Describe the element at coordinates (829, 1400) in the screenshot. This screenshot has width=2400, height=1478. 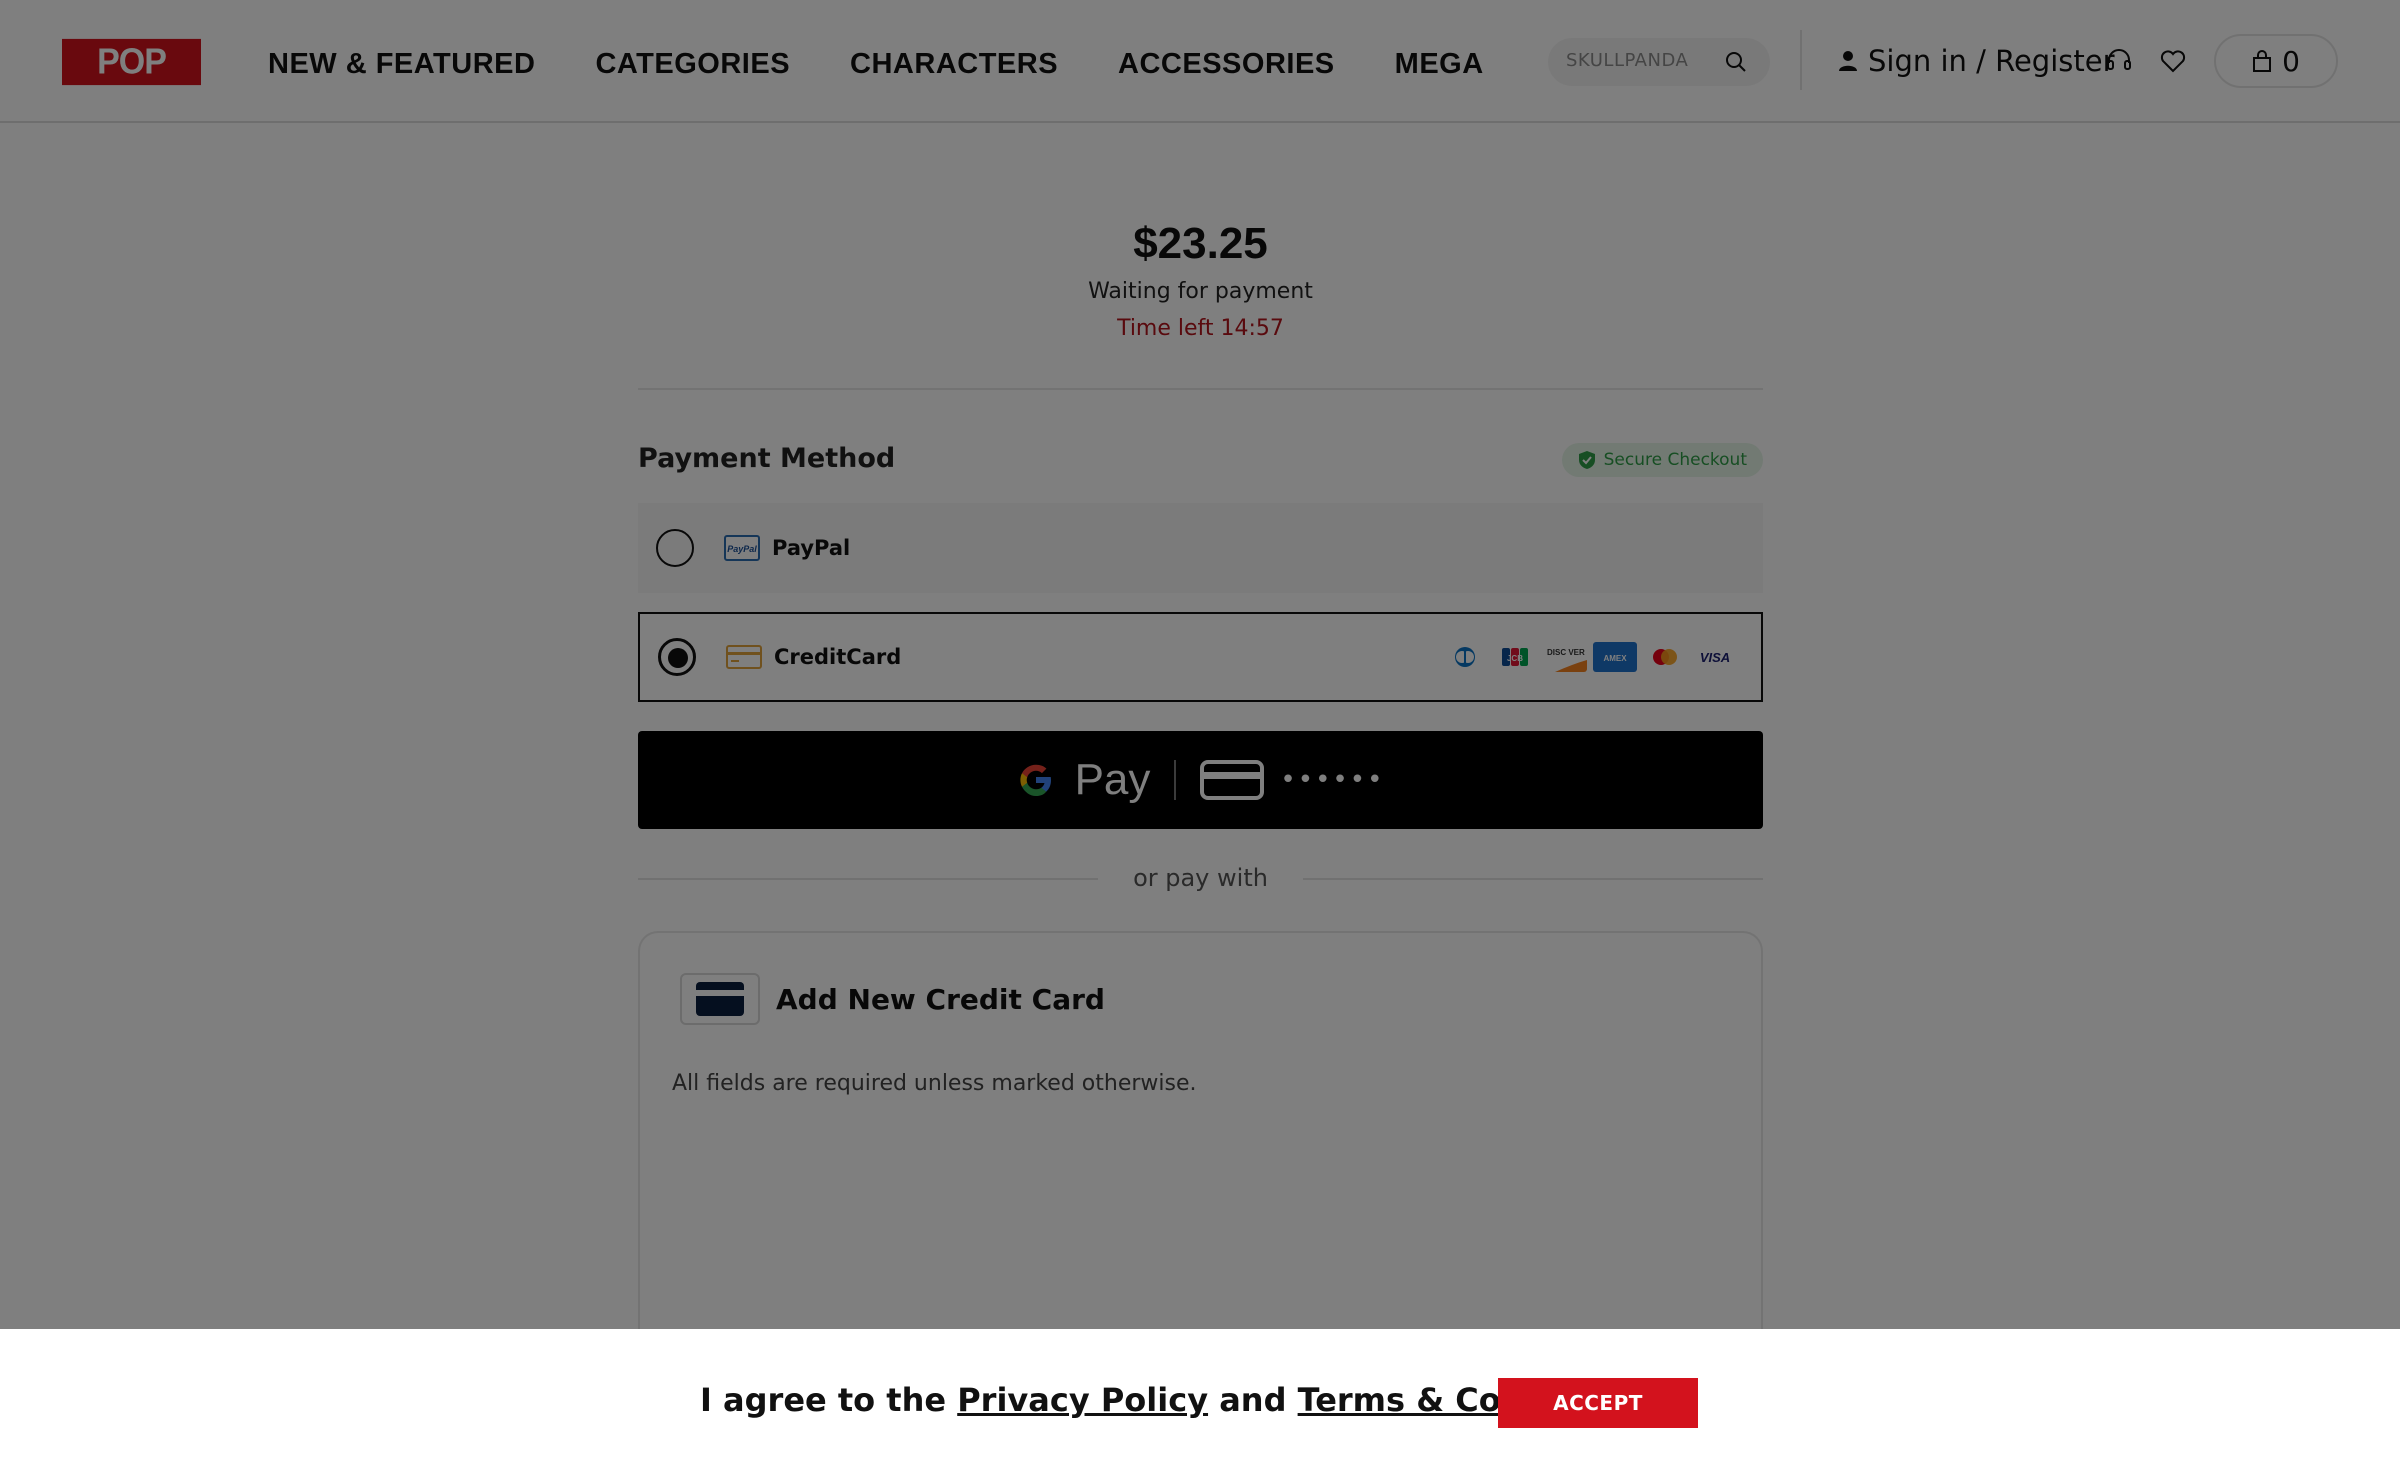
I see `consent-prefix: I agree to the` at that location.